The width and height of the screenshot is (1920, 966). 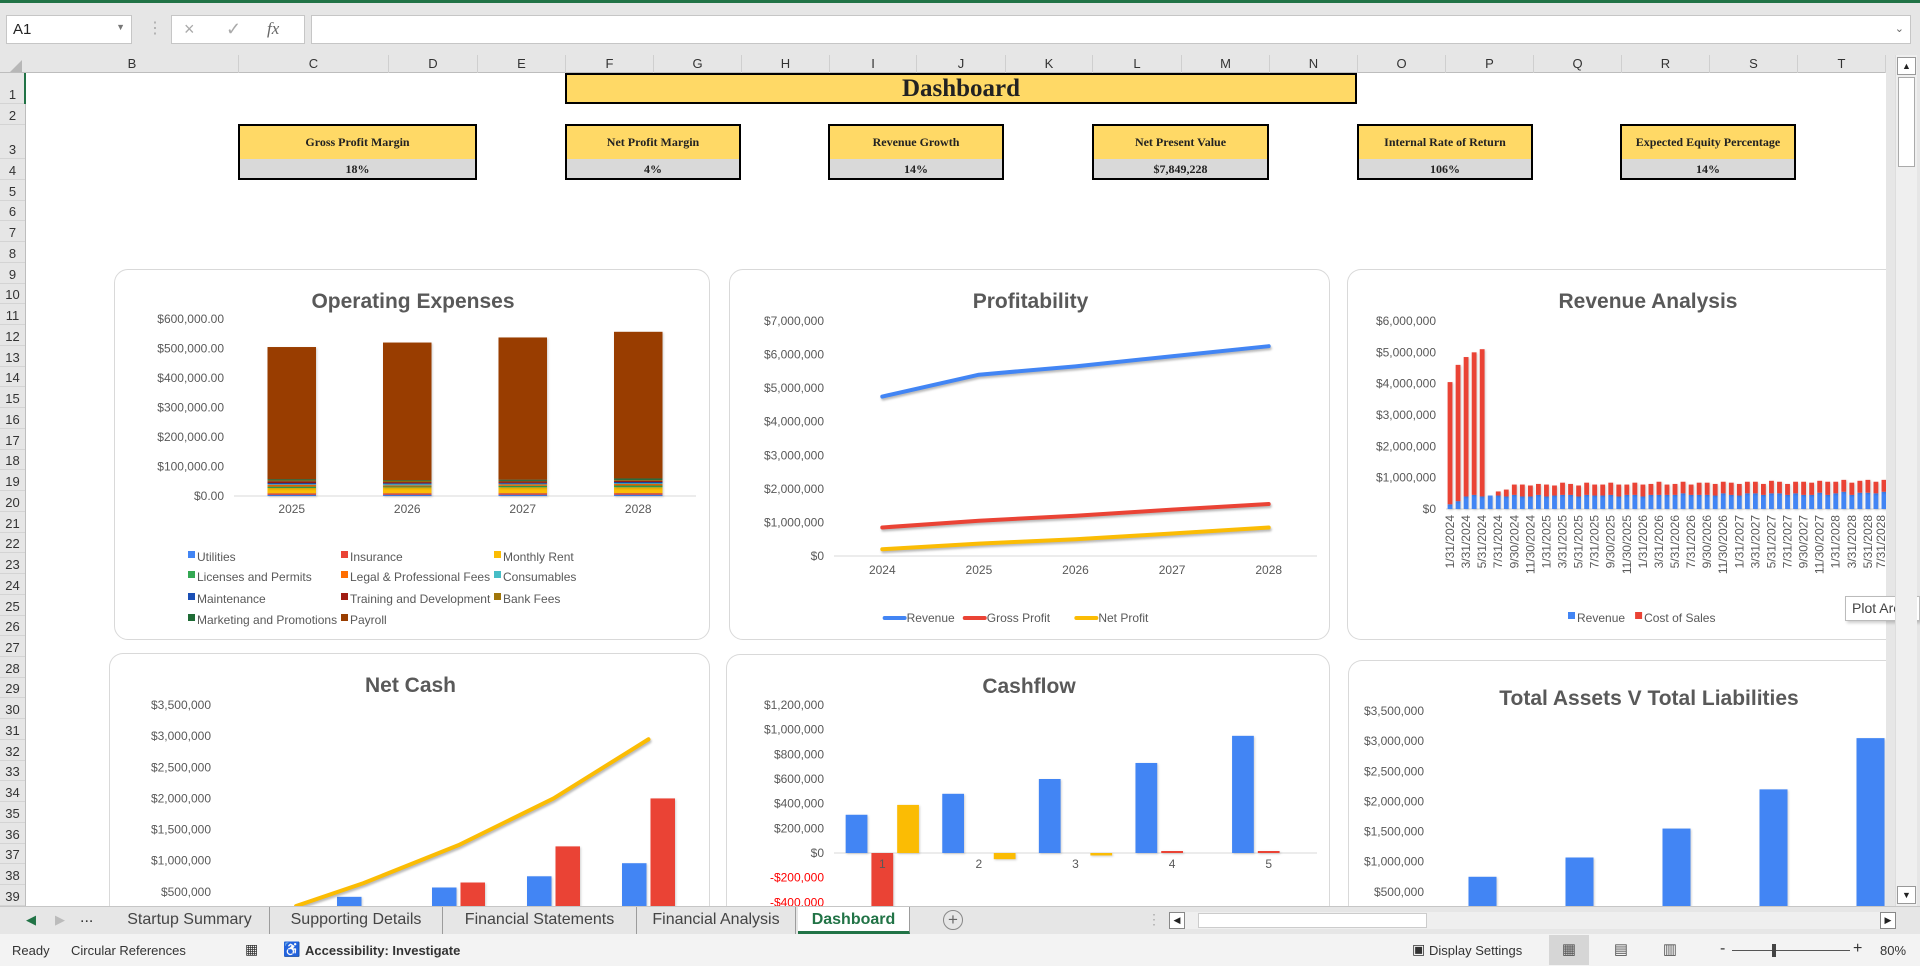 What do you see at coordinates (12, 315) in the screenshot?
I see `row-header-11: 11` at bounding box center [12, 315].